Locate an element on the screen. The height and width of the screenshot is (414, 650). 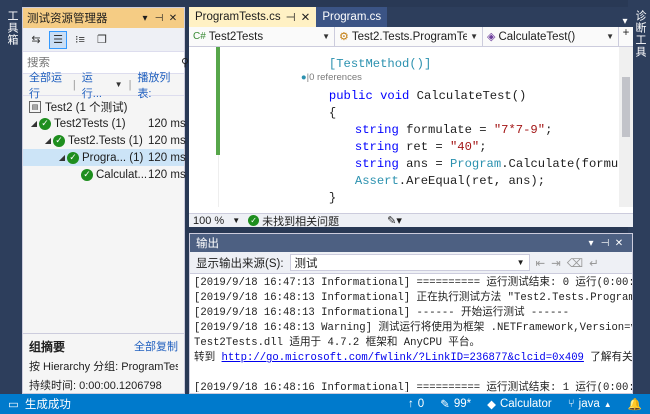
tree-item-selected: ◢ ✓ Progra... (1) 120 ms is located at coordinates (104, 157).